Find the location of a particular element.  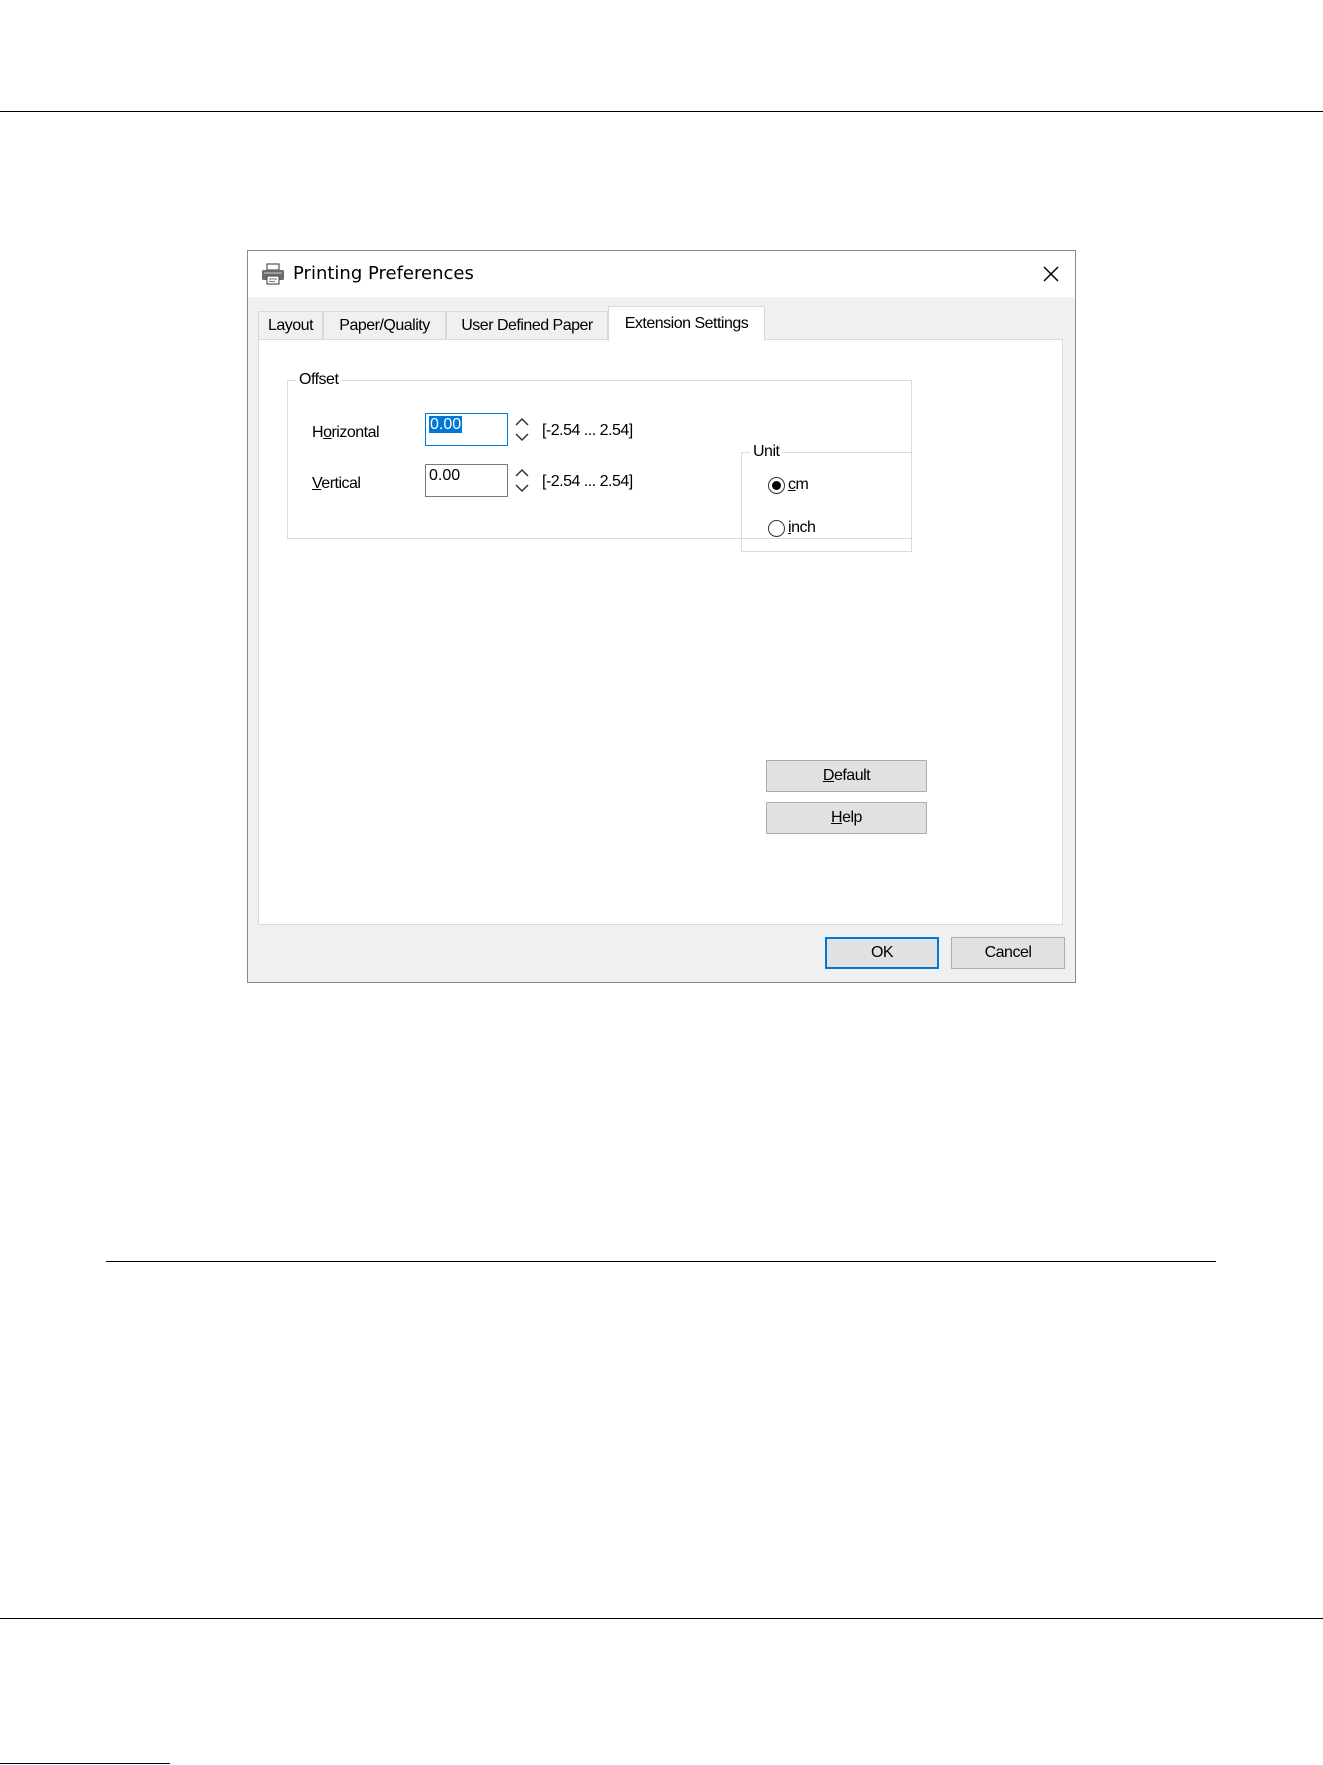

close-button is located at coordinates (1051, 274).